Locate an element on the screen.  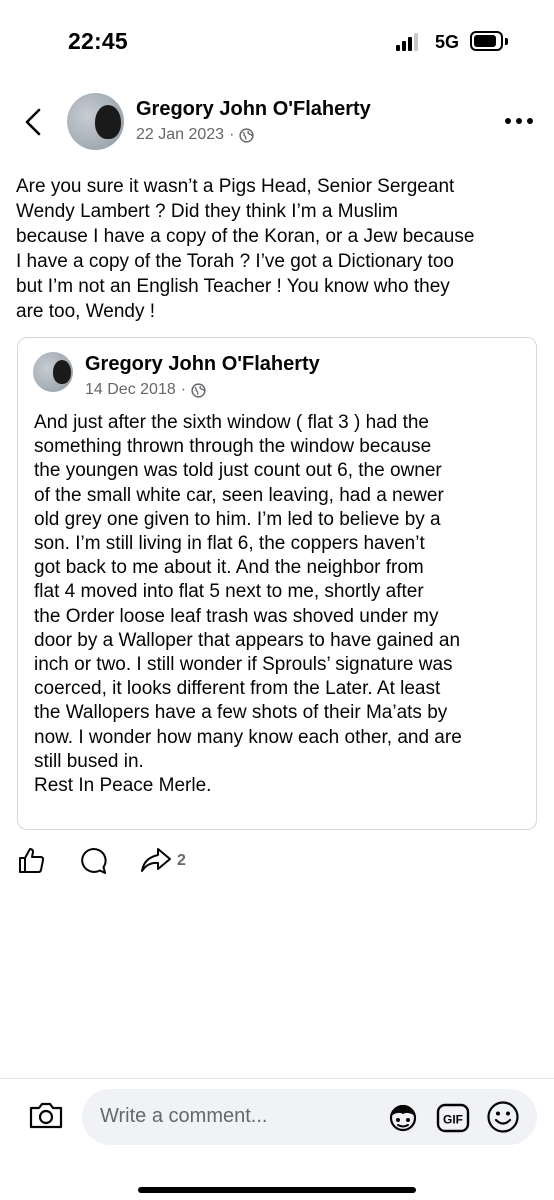
avatar-sticker-button is located at coordinates (403, 1119).